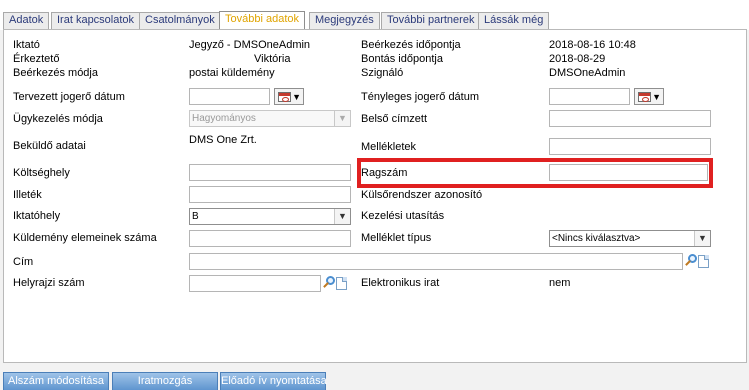 This screenshot has width=749, height=390. Describe the element at coordinates (195, 216) in the screenshot. I see `iktatohely-selected: B` at that location.